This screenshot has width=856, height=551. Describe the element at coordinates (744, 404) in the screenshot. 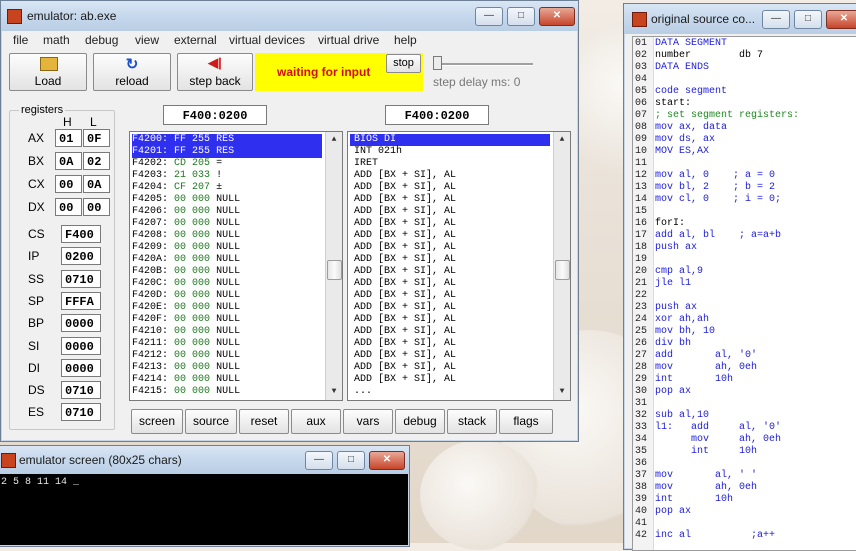

I see `source-line: 31` at that location.